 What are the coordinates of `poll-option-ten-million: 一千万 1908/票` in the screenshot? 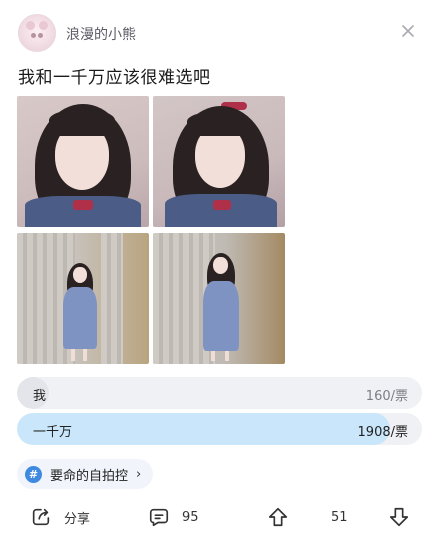 It's located at (219, 429).